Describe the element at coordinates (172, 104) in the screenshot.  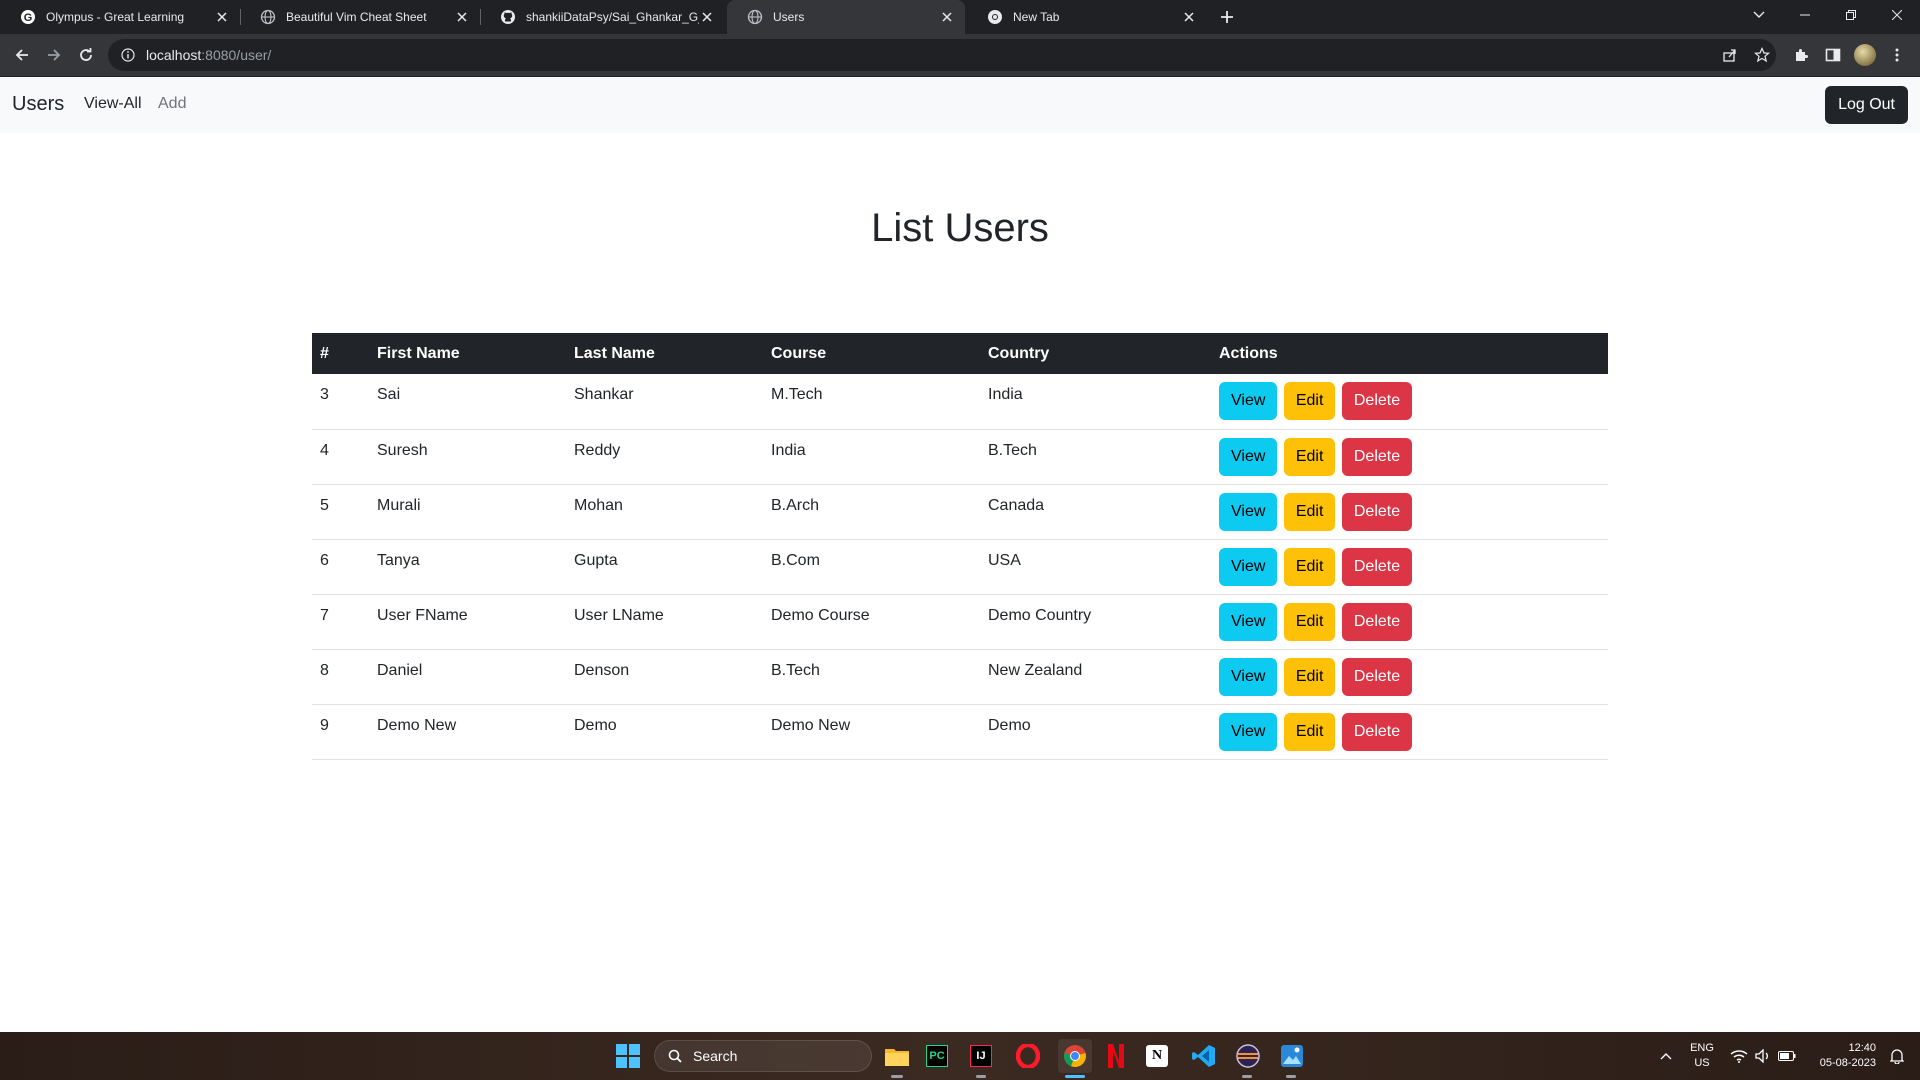
I see `nav-link-add: Add` at that location.